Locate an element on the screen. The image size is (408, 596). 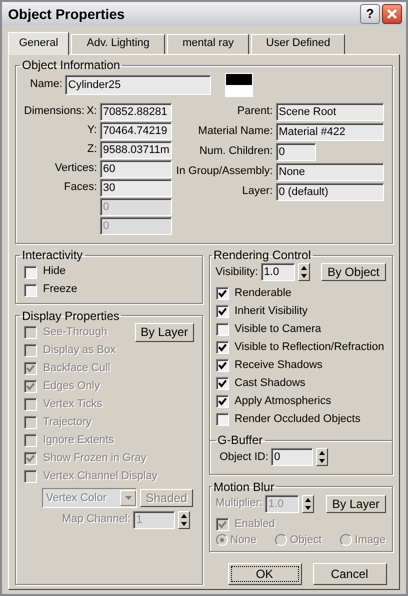
text-field: 70852.88281 is located at coordinates (136, 111).